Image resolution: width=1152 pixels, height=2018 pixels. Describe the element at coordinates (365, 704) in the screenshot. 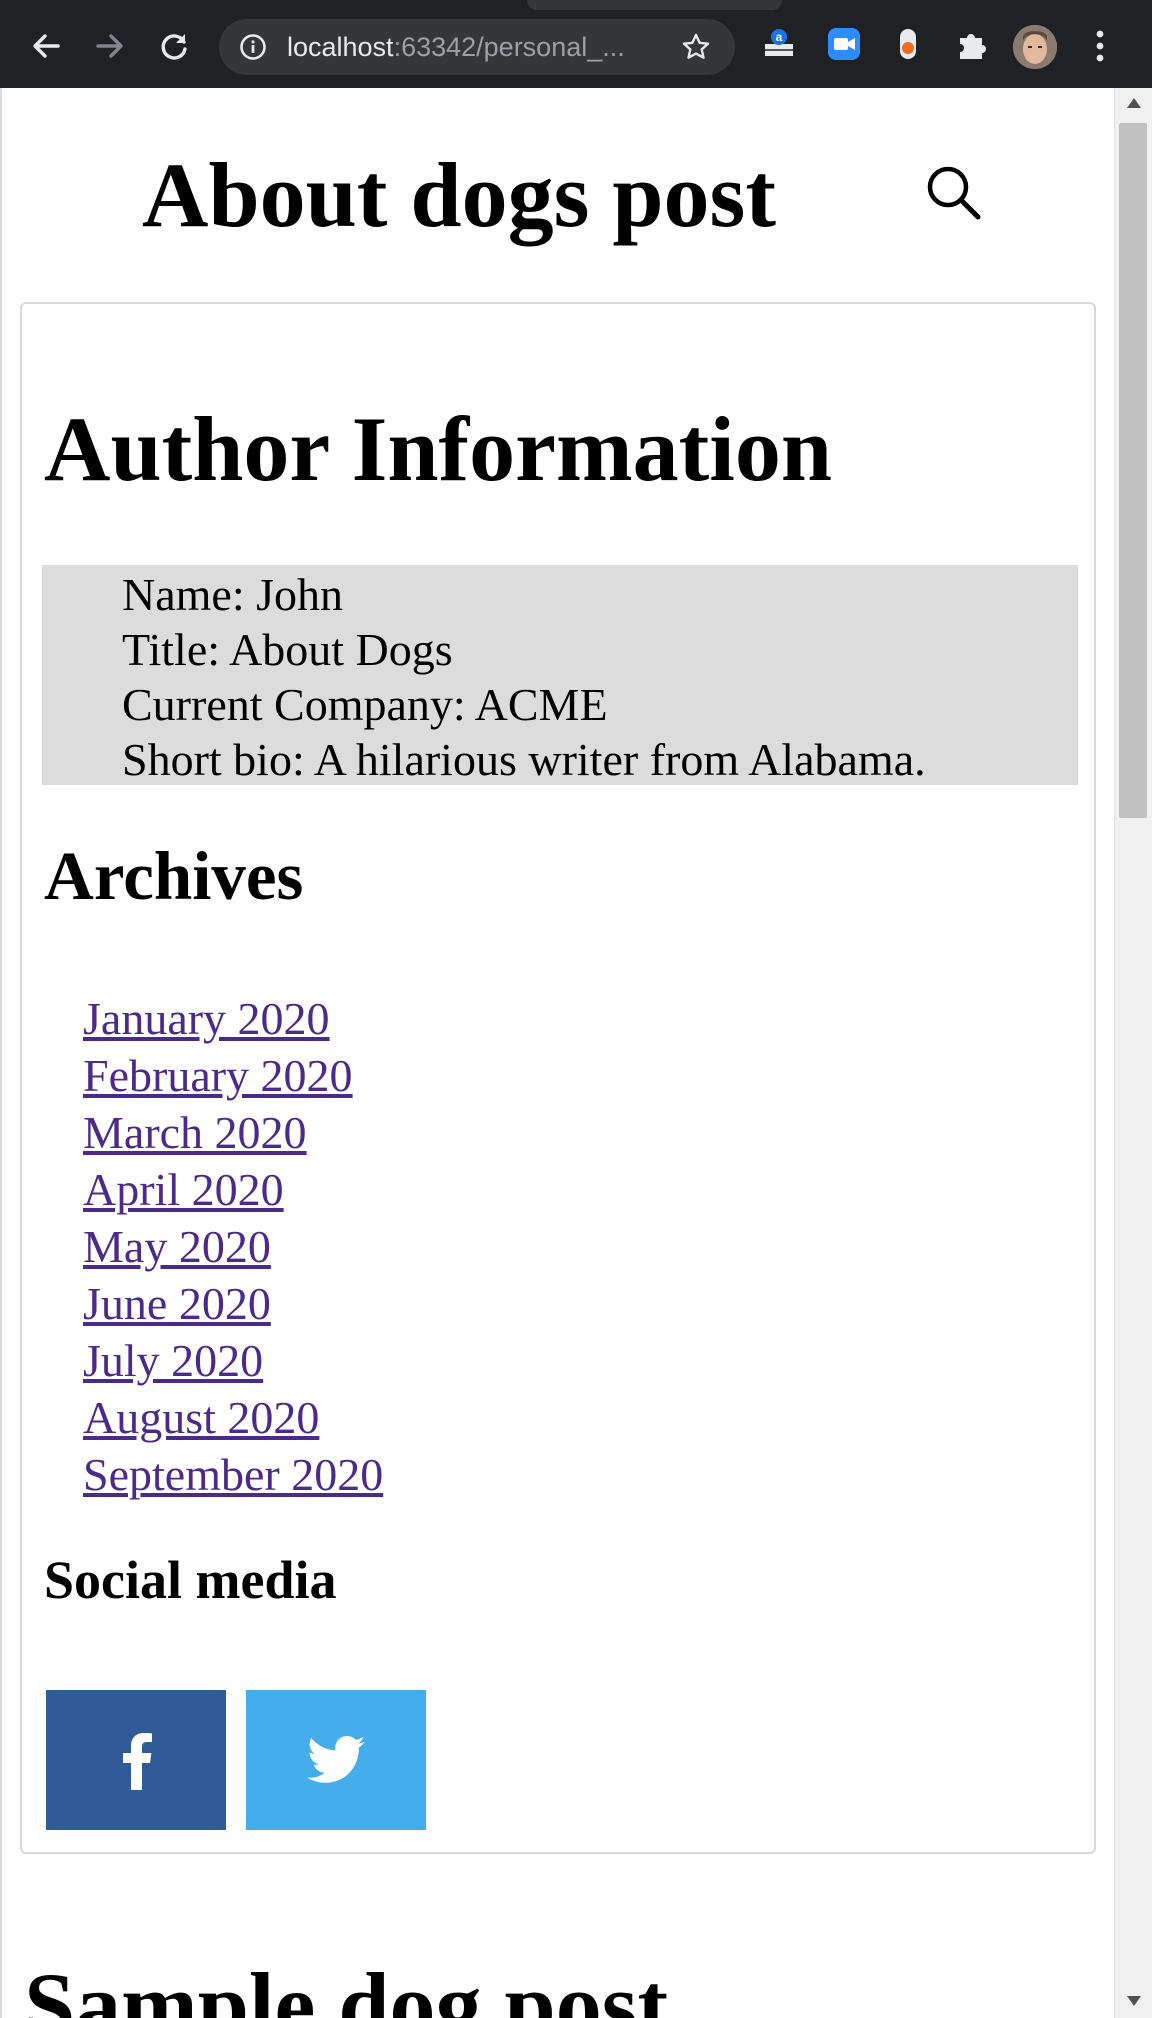

I see `author-company: Current Company: ACME` at that location.